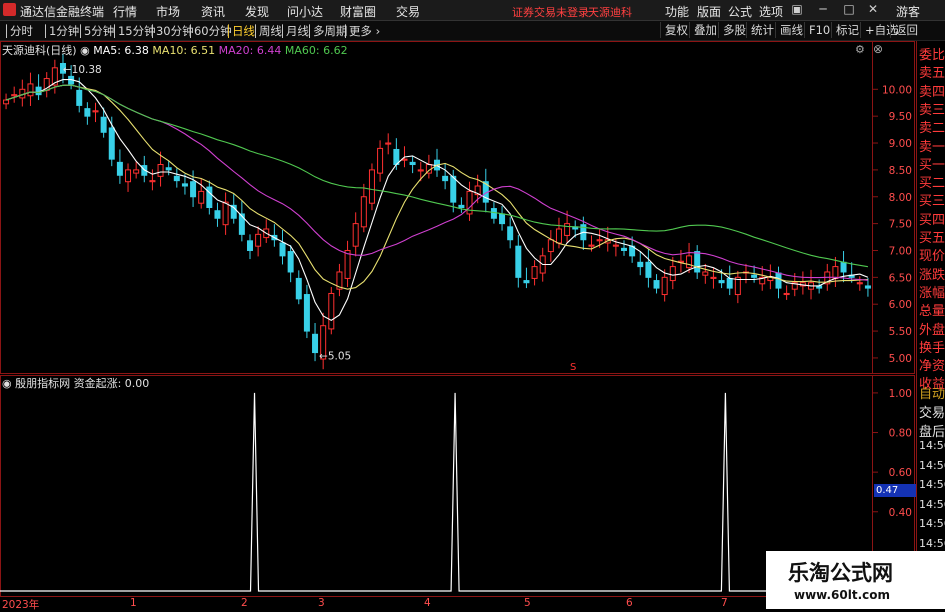 This screenshot has width=945, height=612. I want to click on tab-period-daily: │日线, so click(240, 31).